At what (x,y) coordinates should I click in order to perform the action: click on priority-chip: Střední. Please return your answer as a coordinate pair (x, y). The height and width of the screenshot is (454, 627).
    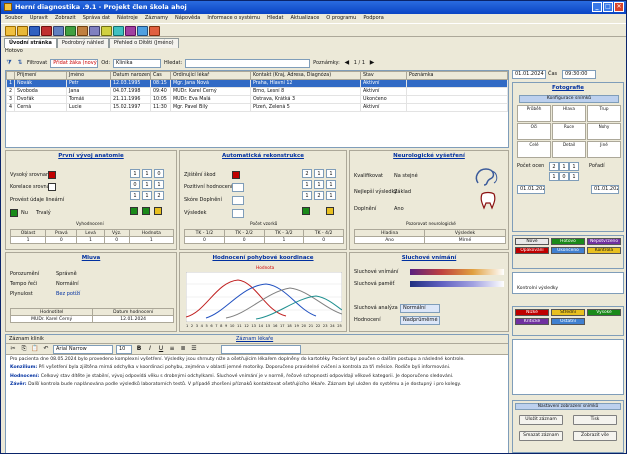
    Looking at the image, I should click on (568, 312).